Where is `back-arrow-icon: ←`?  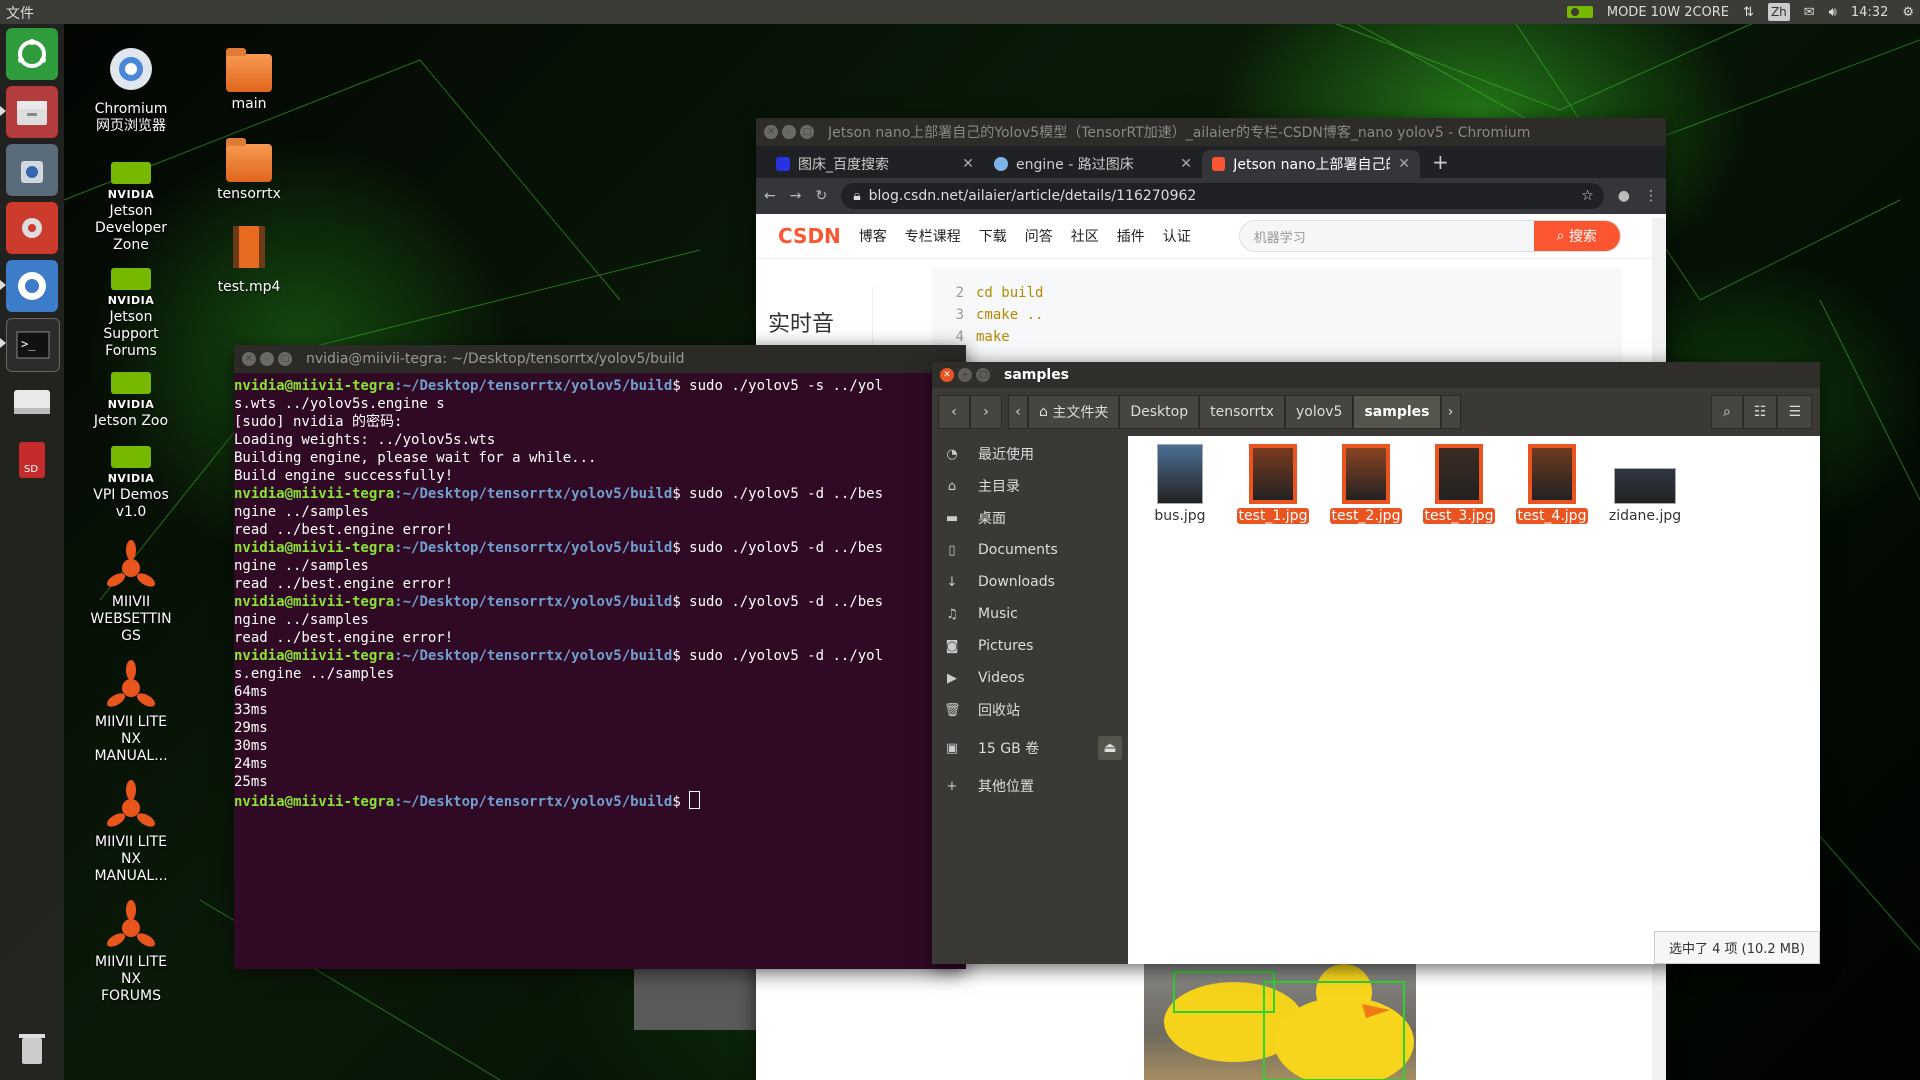
back-arrow-icon: ← is located at coordinates (770, 196).